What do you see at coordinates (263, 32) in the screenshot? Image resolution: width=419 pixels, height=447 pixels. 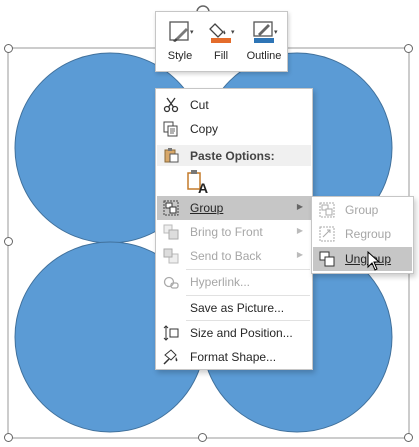 I see `shape-outline-icon` at bounding box center [263, 32].